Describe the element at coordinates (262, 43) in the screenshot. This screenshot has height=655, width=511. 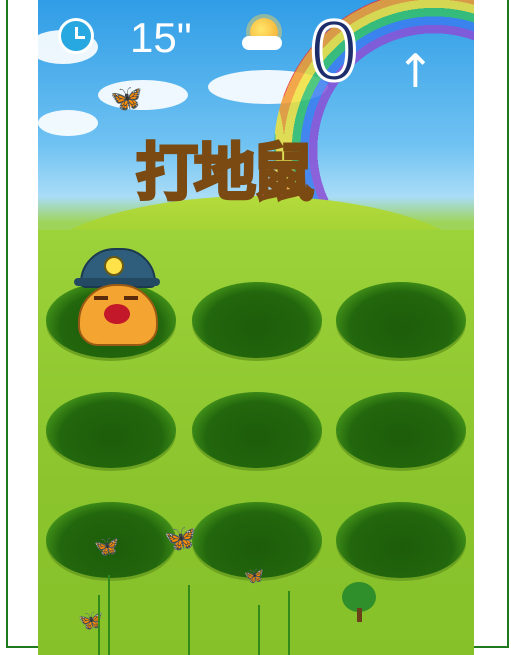
I see `sun-cloud` at that location.